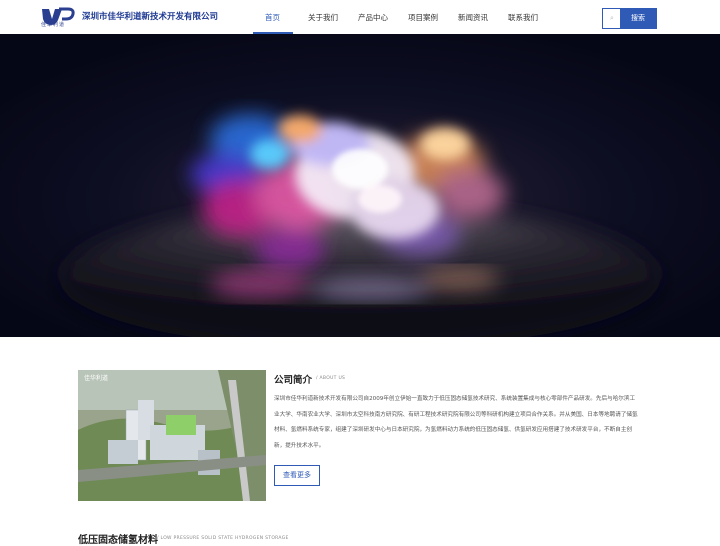 The image size is (720, 546). I want to click on nav-projects: 项目案例, so click(423, 17).